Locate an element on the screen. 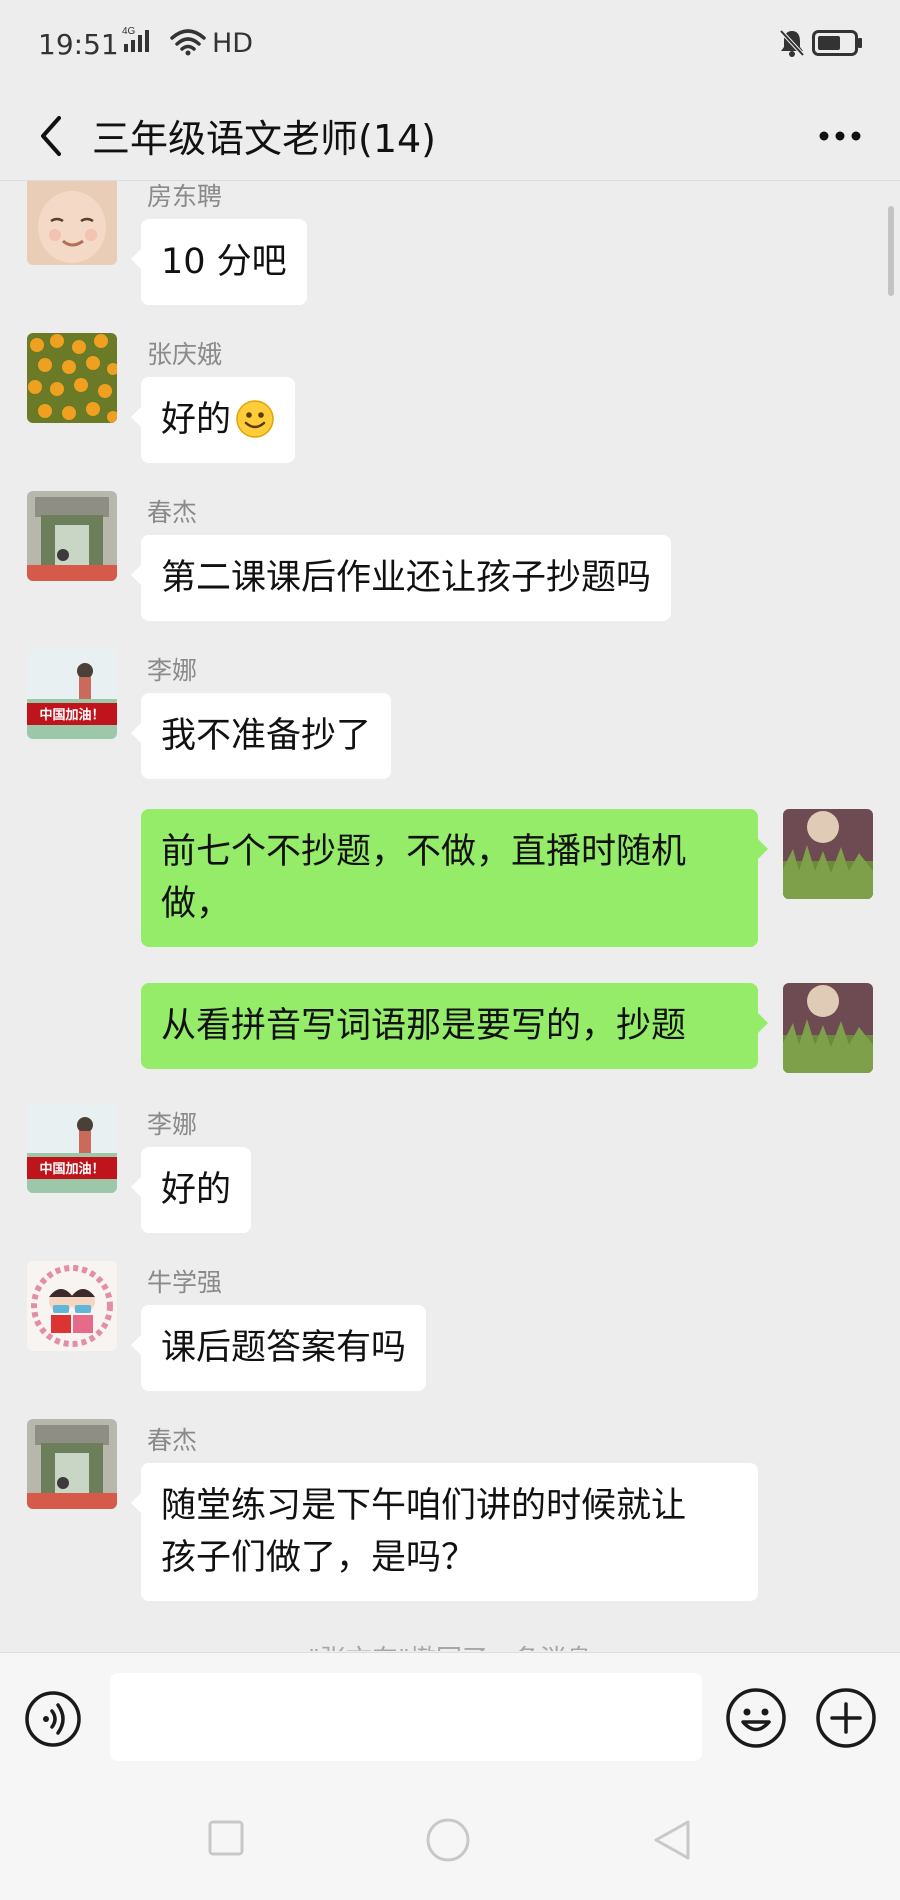  voice-button is located at coordinates (53, 1719).